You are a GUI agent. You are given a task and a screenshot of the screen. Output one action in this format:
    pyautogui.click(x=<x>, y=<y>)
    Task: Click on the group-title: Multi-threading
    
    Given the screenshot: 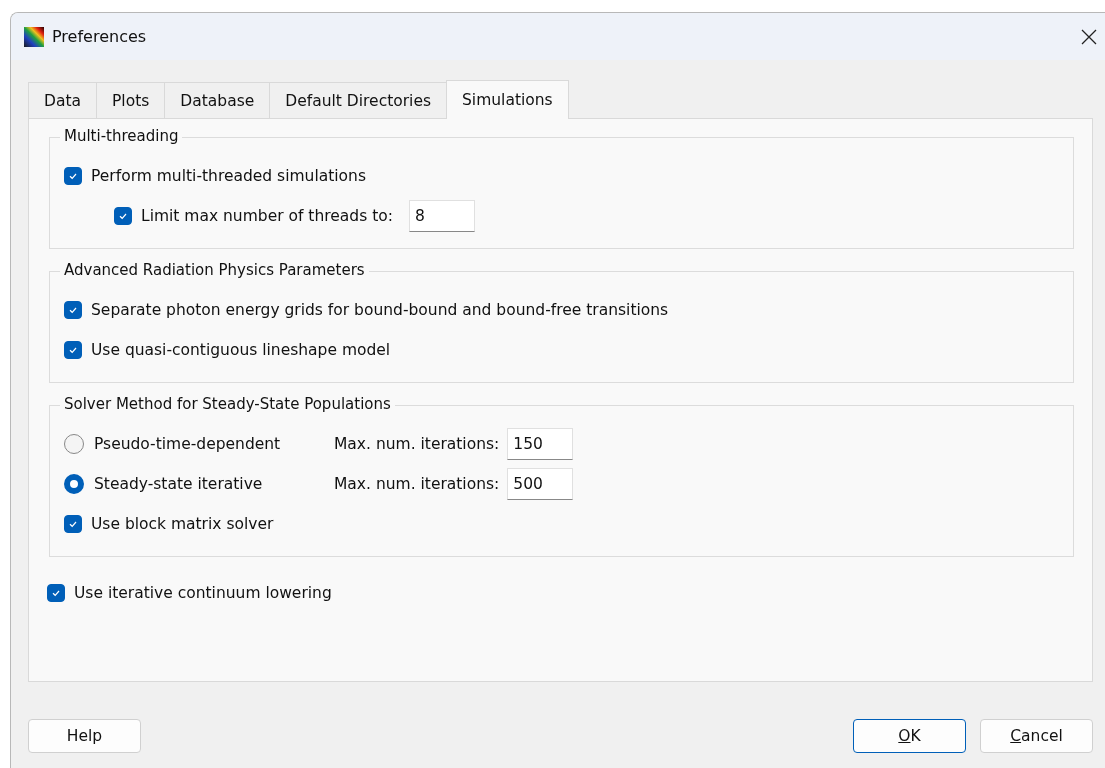 What is the action you would take?
    pyautogui.click(x=121, y=136)
    